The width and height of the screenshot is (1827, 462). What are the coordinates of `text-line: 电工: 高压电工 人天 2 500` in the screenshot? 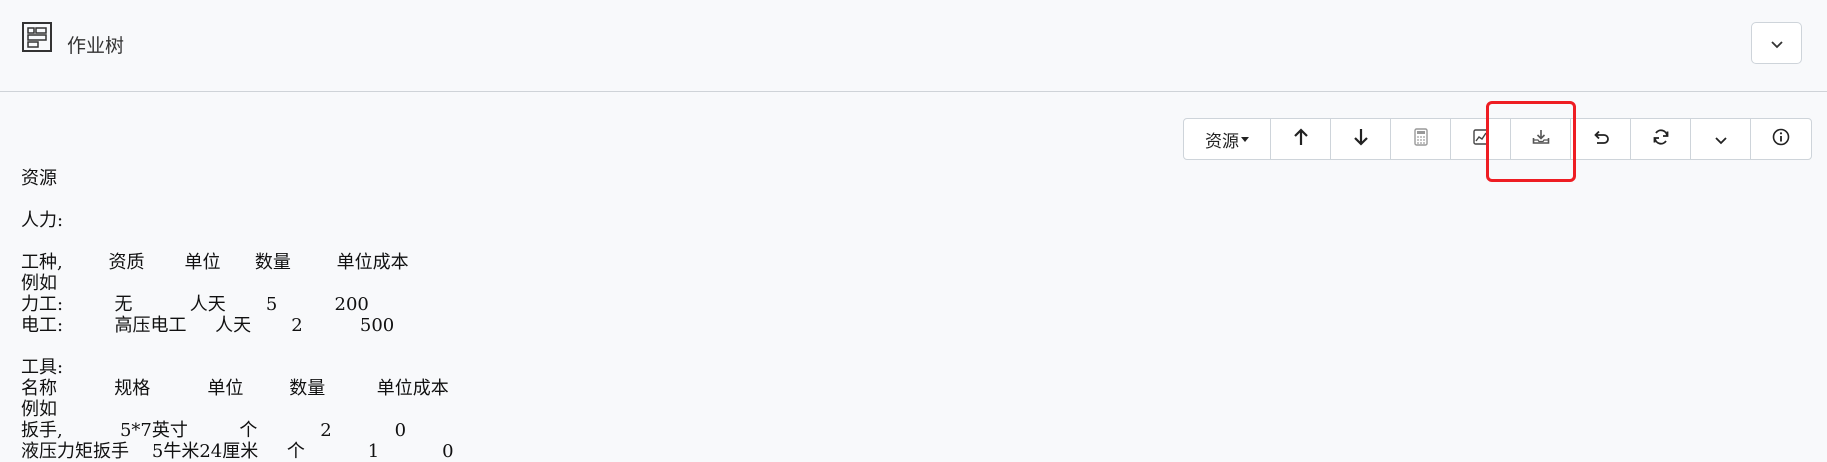 It's located at (208, 325).